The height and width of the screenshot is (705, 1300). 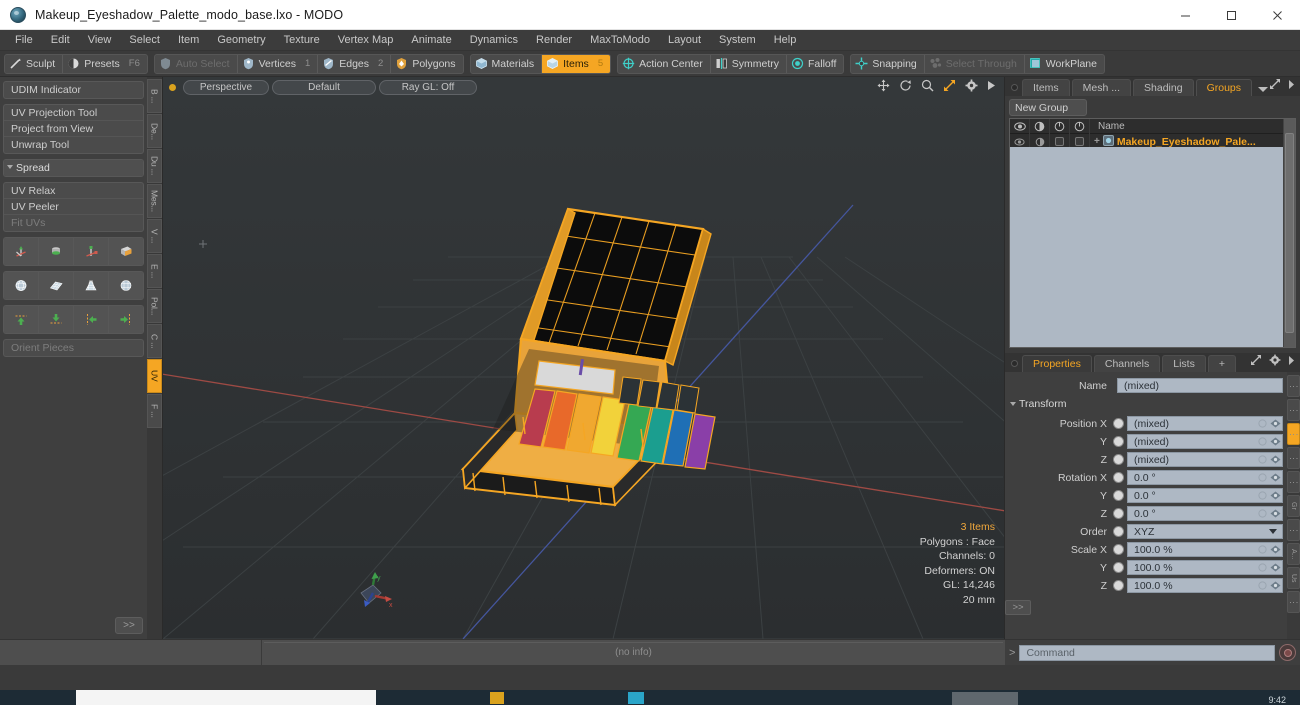 I want to click on record-icon, so click(x=1287, y=652).